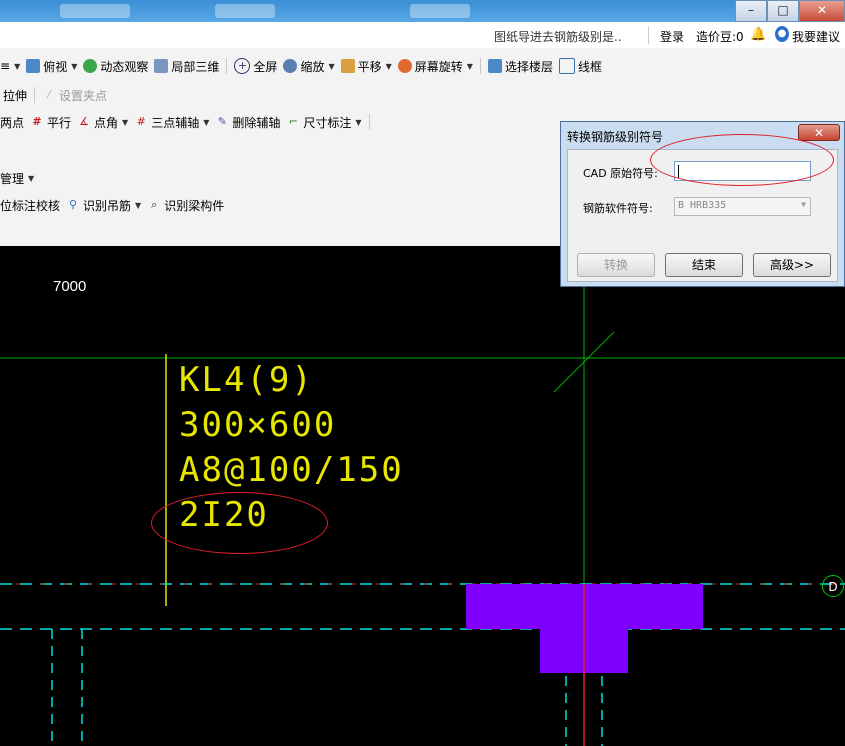 This screenshot has height=746, width=845. Describe the element at coordinates (435, 66) in the screenshot. I see `screen-rotate-button: 屏幕旋转 ▼` at that location.